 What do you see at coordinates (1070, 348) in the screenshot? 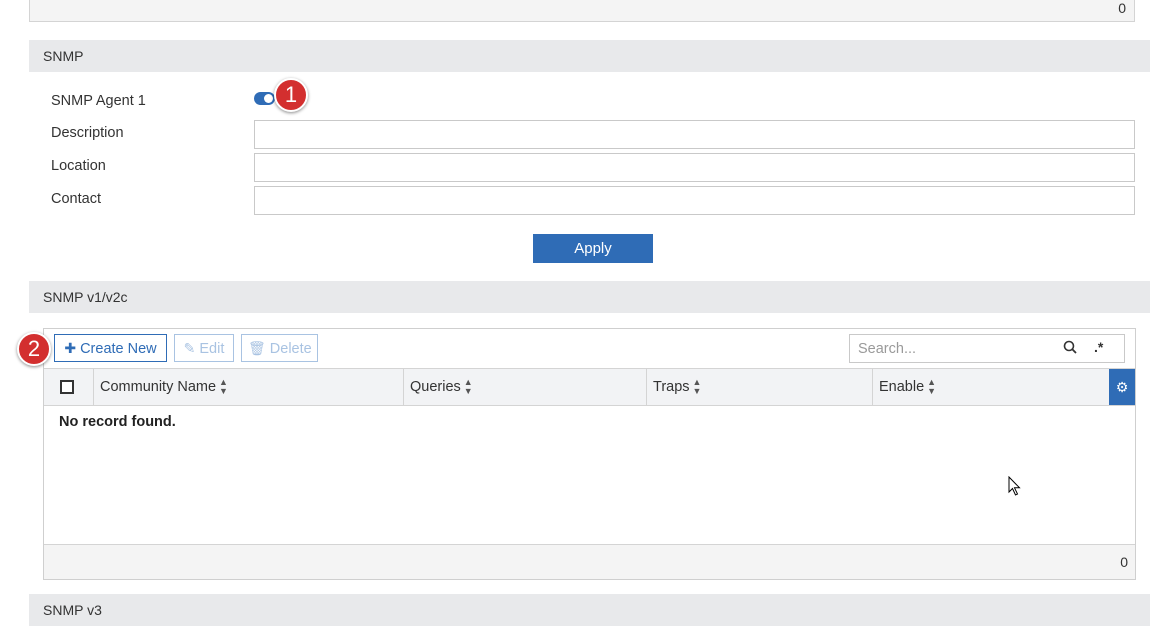
I see `search-icon` at bounding box center [1070, 348].